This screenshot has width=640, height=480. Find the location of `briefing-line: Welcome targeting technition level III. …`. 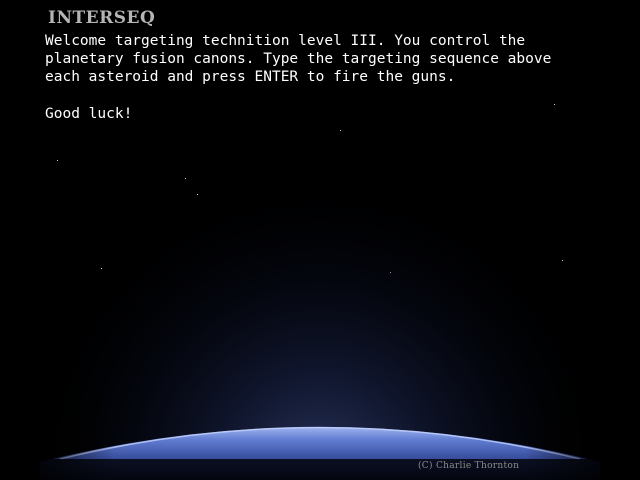

briefing-line: Welcome targeting technition level III. … is located at coordinates (285, 41).